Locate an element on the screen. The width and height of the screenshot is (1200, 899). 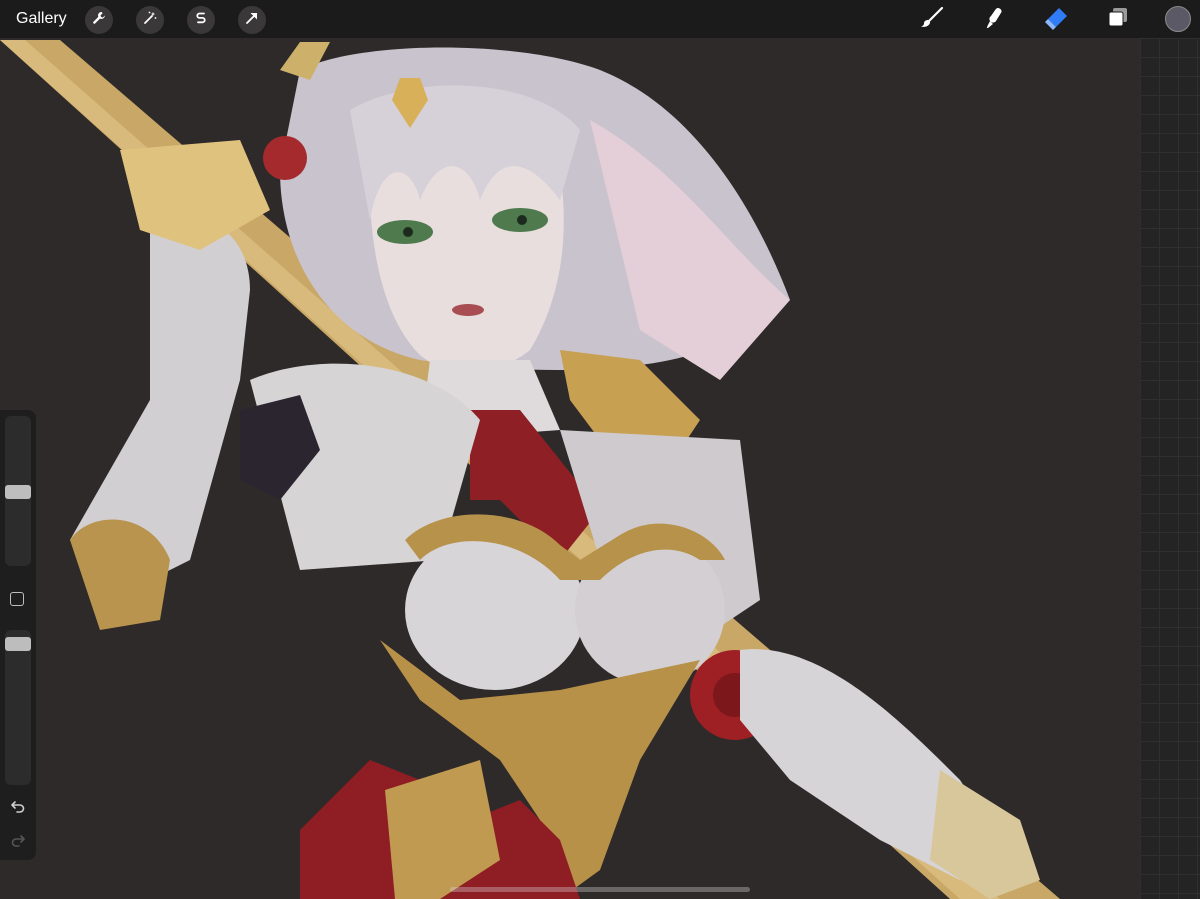
modify-button is located at coordinates (17, 599).